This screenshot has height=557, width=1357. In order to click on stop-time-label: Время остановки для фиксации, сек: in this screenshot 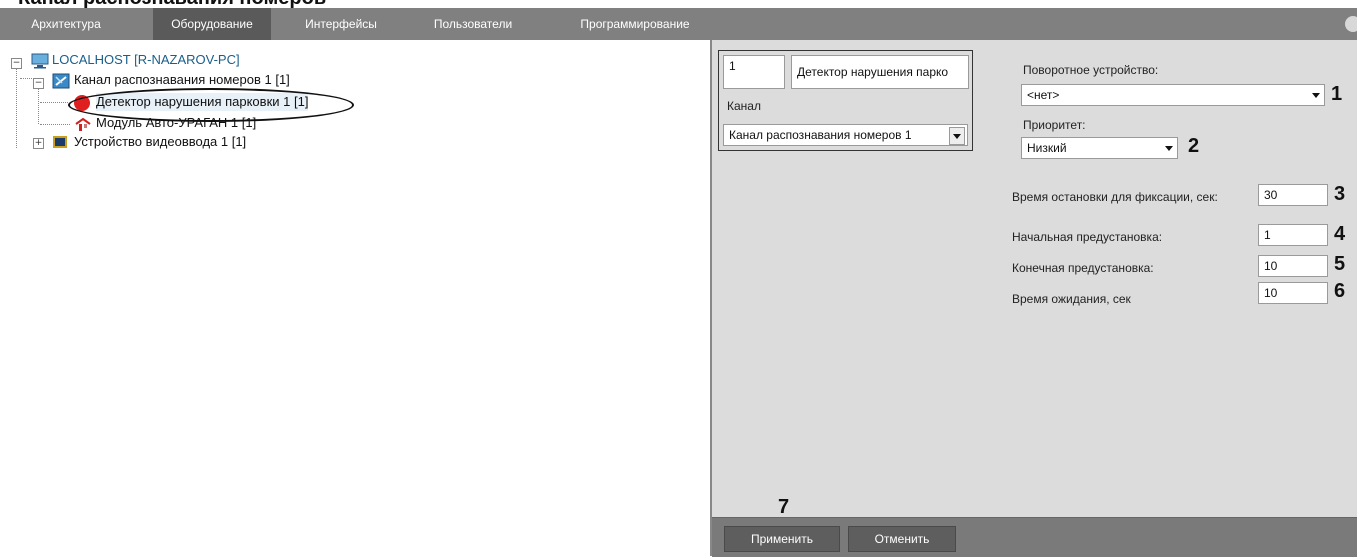, I will do `click(1115, 197)`.